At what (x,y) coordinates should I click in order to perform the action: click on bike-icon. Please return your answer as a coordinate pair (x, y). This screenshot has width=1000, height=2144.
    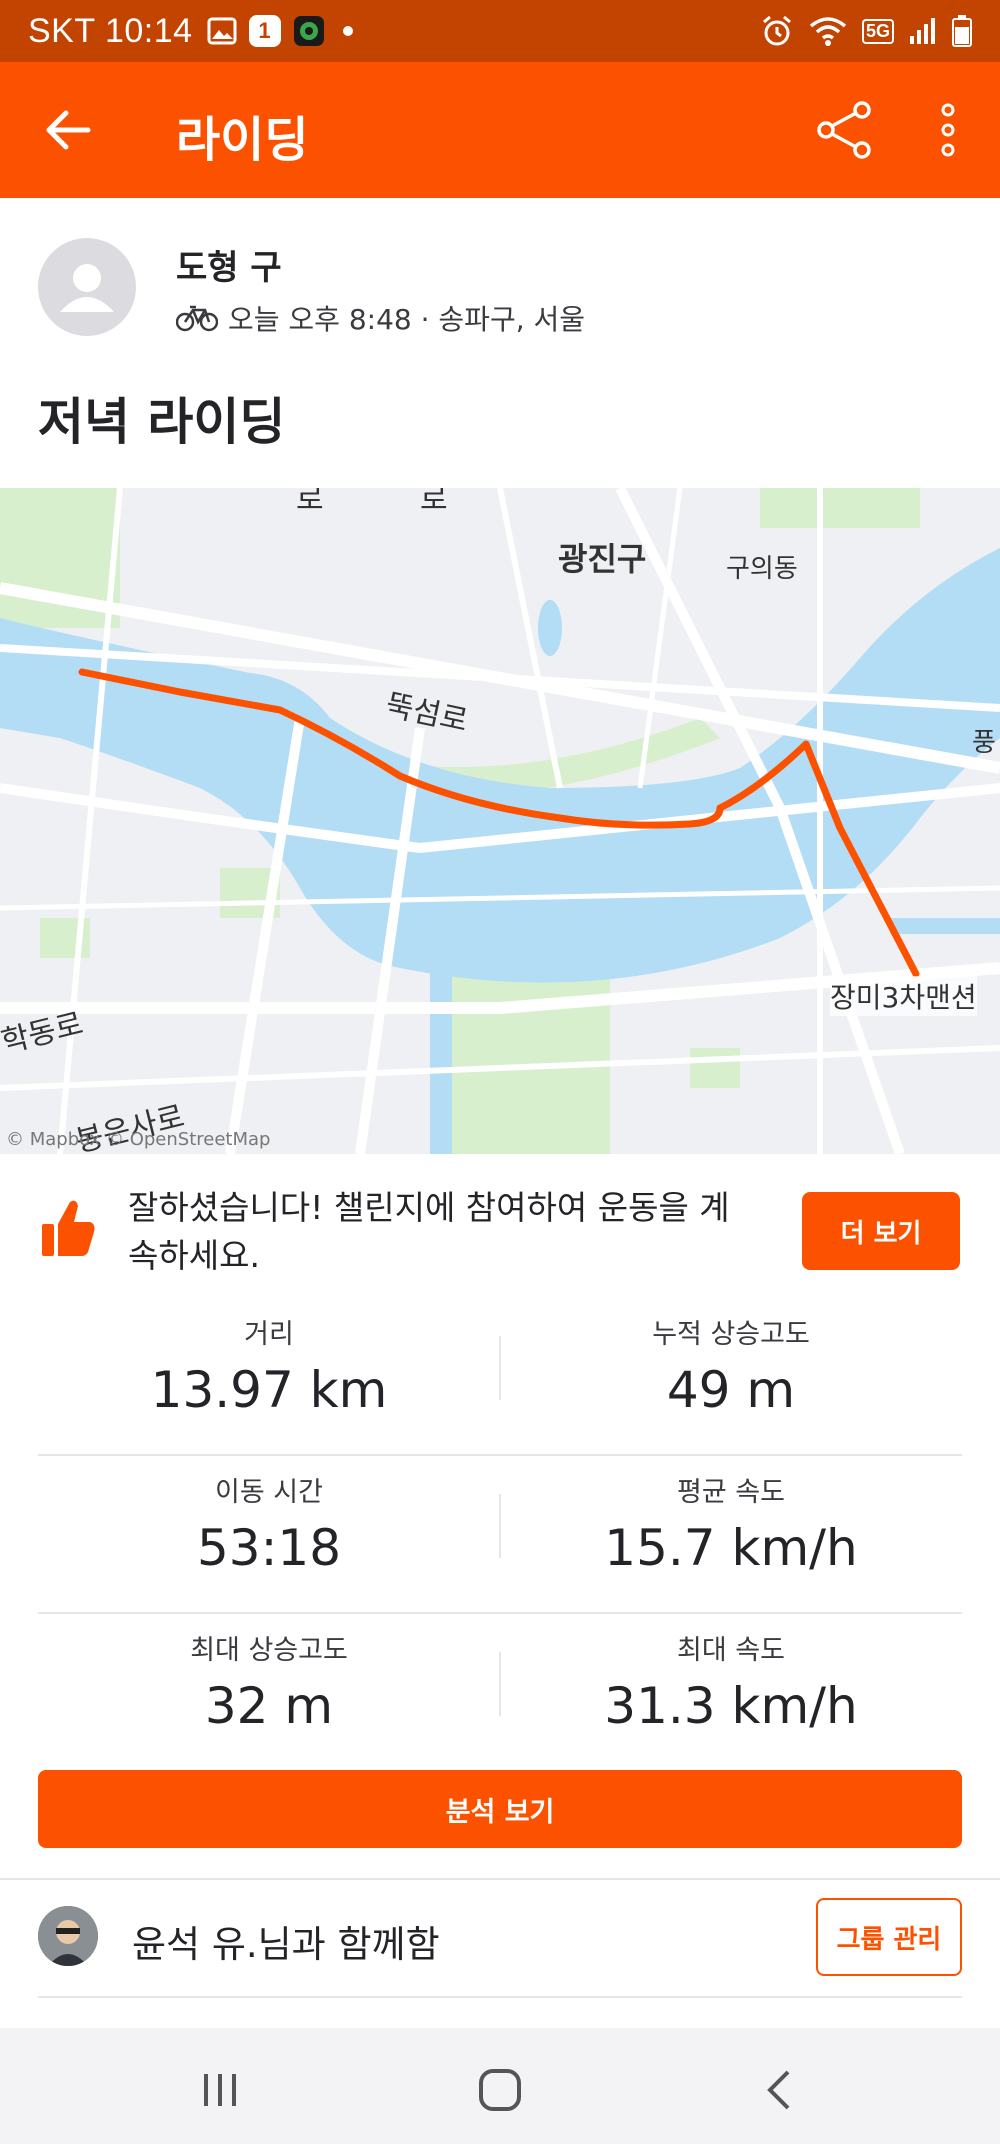
    Looking at the image, I should click on (197, 318).